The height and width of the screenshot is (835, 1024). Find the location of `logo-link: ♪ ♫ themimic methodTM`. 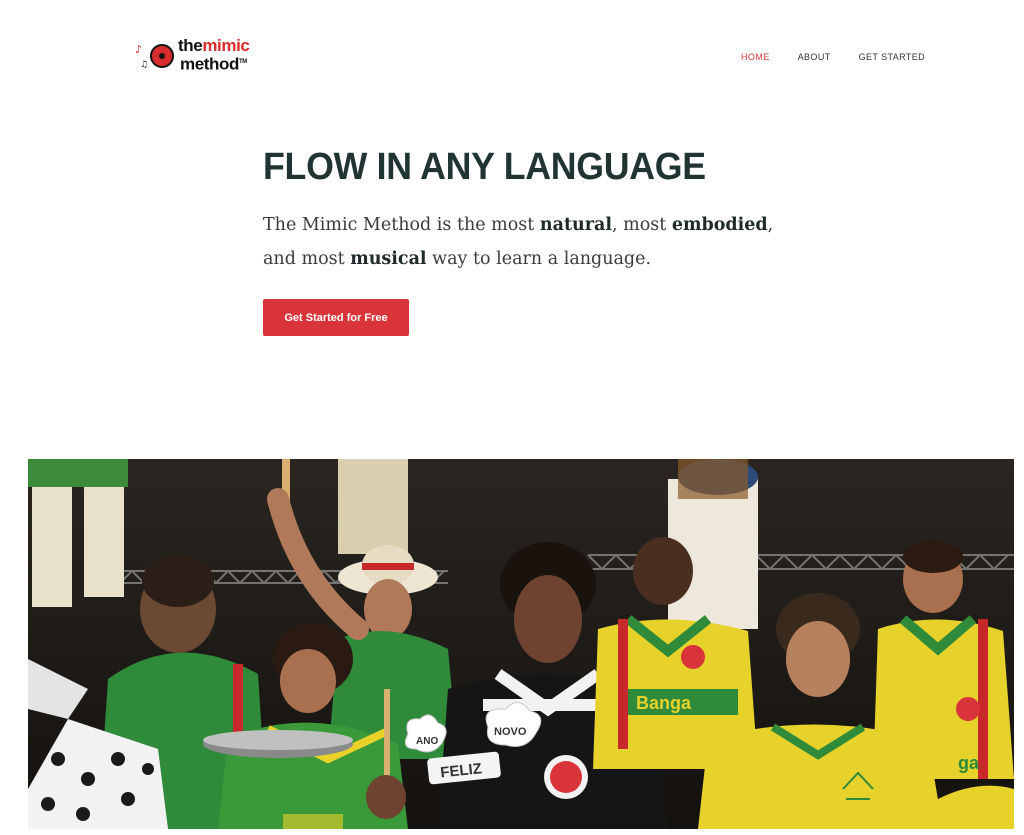

logo-link: ♪ ♫ themimic methodTM is located at coordinates (204, 56).